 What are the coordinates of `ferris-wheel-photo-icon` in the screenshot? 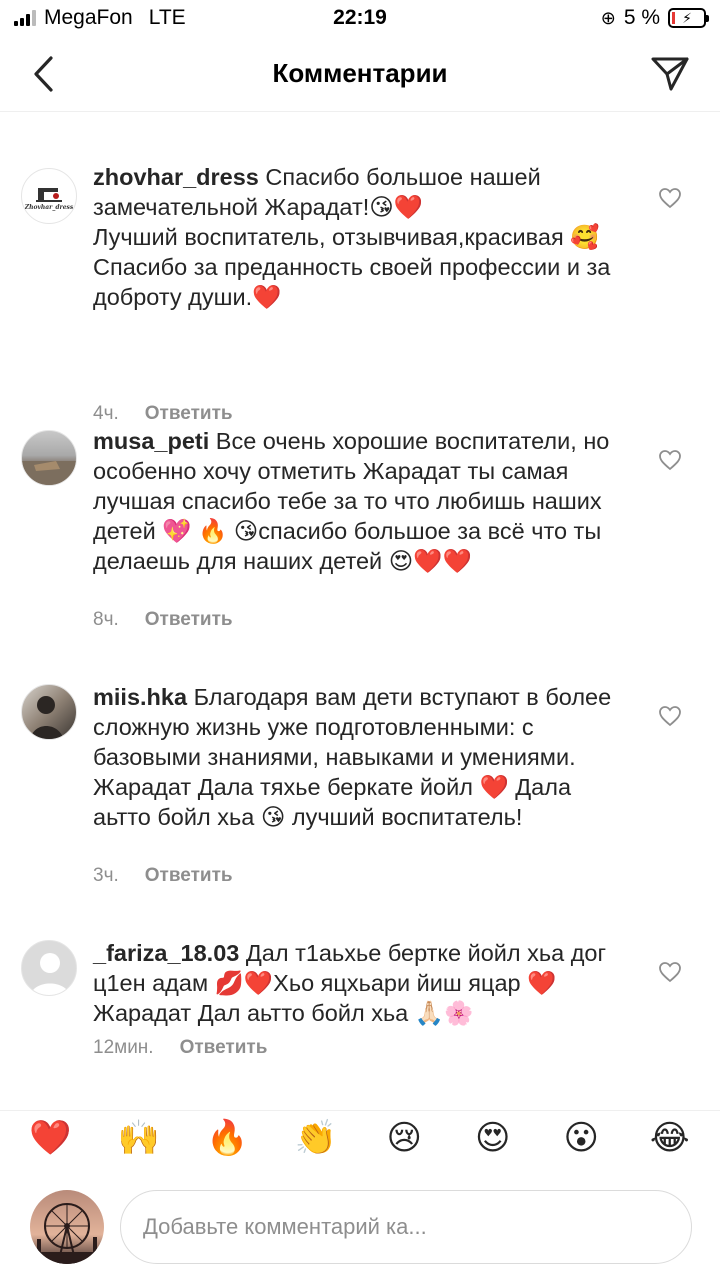 It's located at (67, 1227).